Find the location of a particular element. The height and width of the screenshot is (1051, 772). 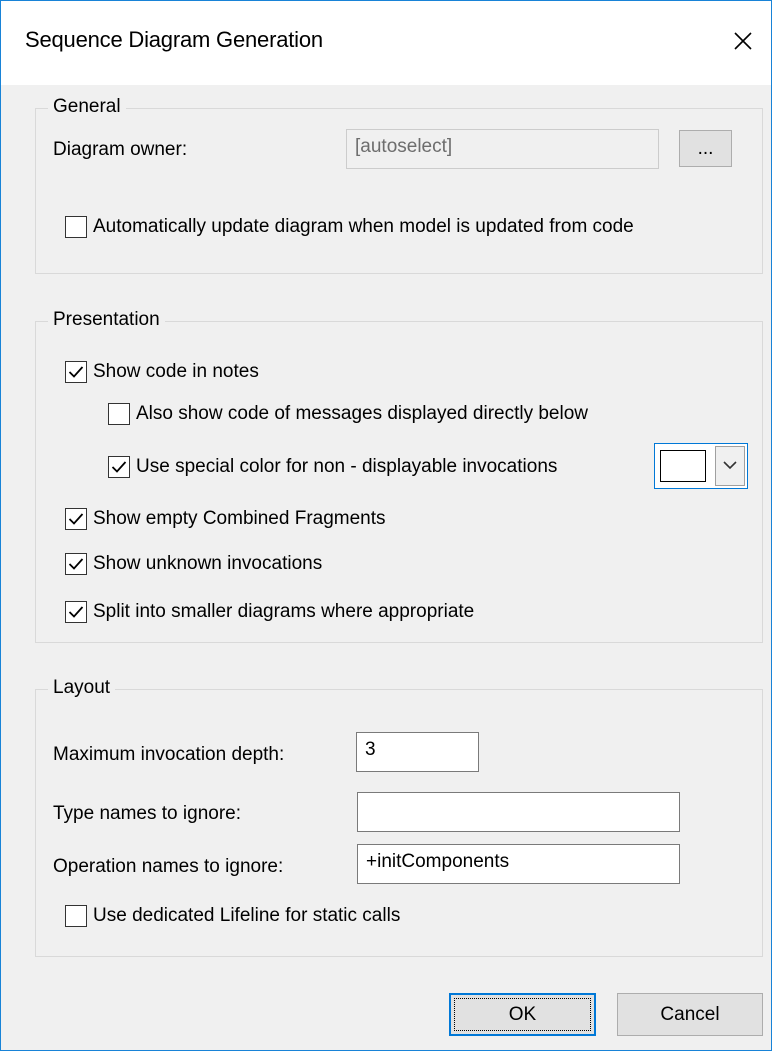

focus-rect is located at coordinates (522, 1014).